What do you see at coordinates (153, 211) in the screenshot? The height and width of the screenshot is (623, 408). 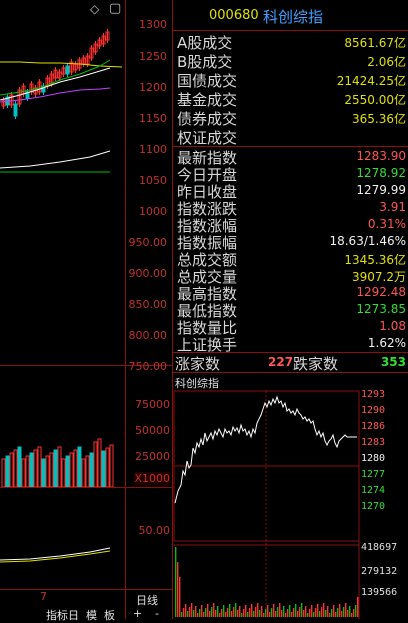 I see `price-axis-label: 1000` at bounding box center [153, 211].